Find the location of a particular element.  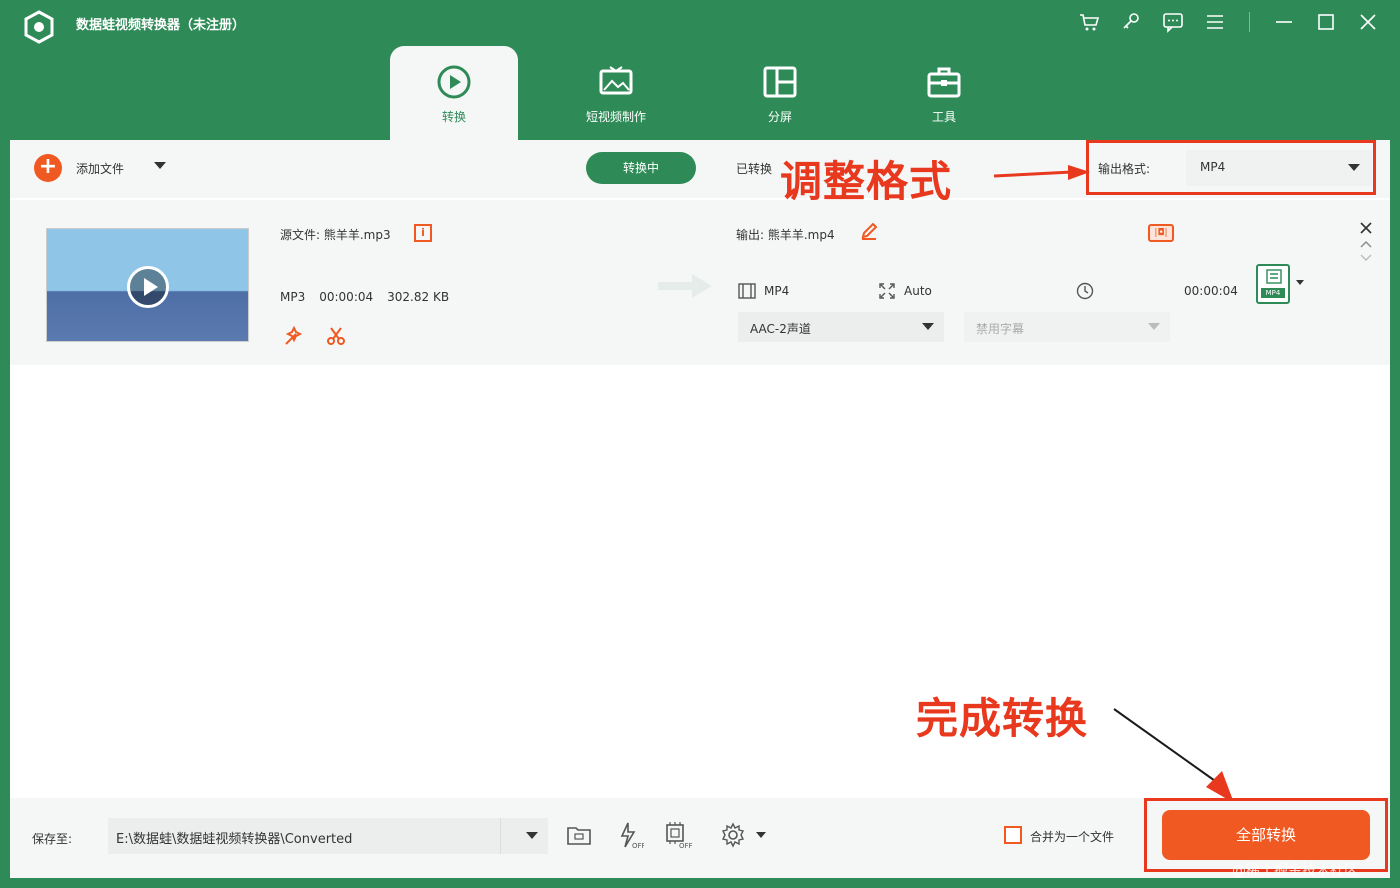

toolbar: + 添加文件 转换中 已转换 调整格式 输出格式: MP4 is located at coordinates (700, 173).